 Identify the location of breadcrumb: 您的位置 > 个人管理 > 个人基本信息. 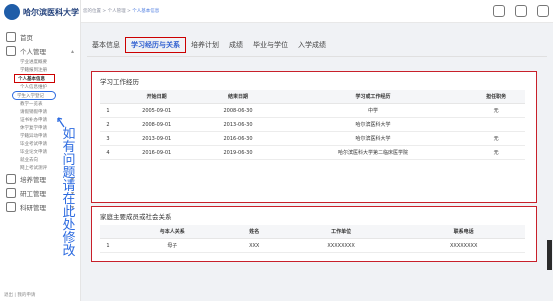
(121, 11).